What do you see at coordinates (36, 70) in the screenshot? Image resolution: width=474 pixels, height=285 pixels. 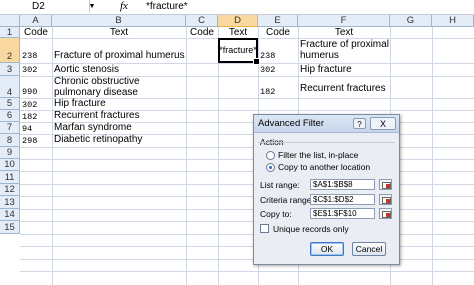 I see `cell-a3: 302` at bounding box center [36, 70].